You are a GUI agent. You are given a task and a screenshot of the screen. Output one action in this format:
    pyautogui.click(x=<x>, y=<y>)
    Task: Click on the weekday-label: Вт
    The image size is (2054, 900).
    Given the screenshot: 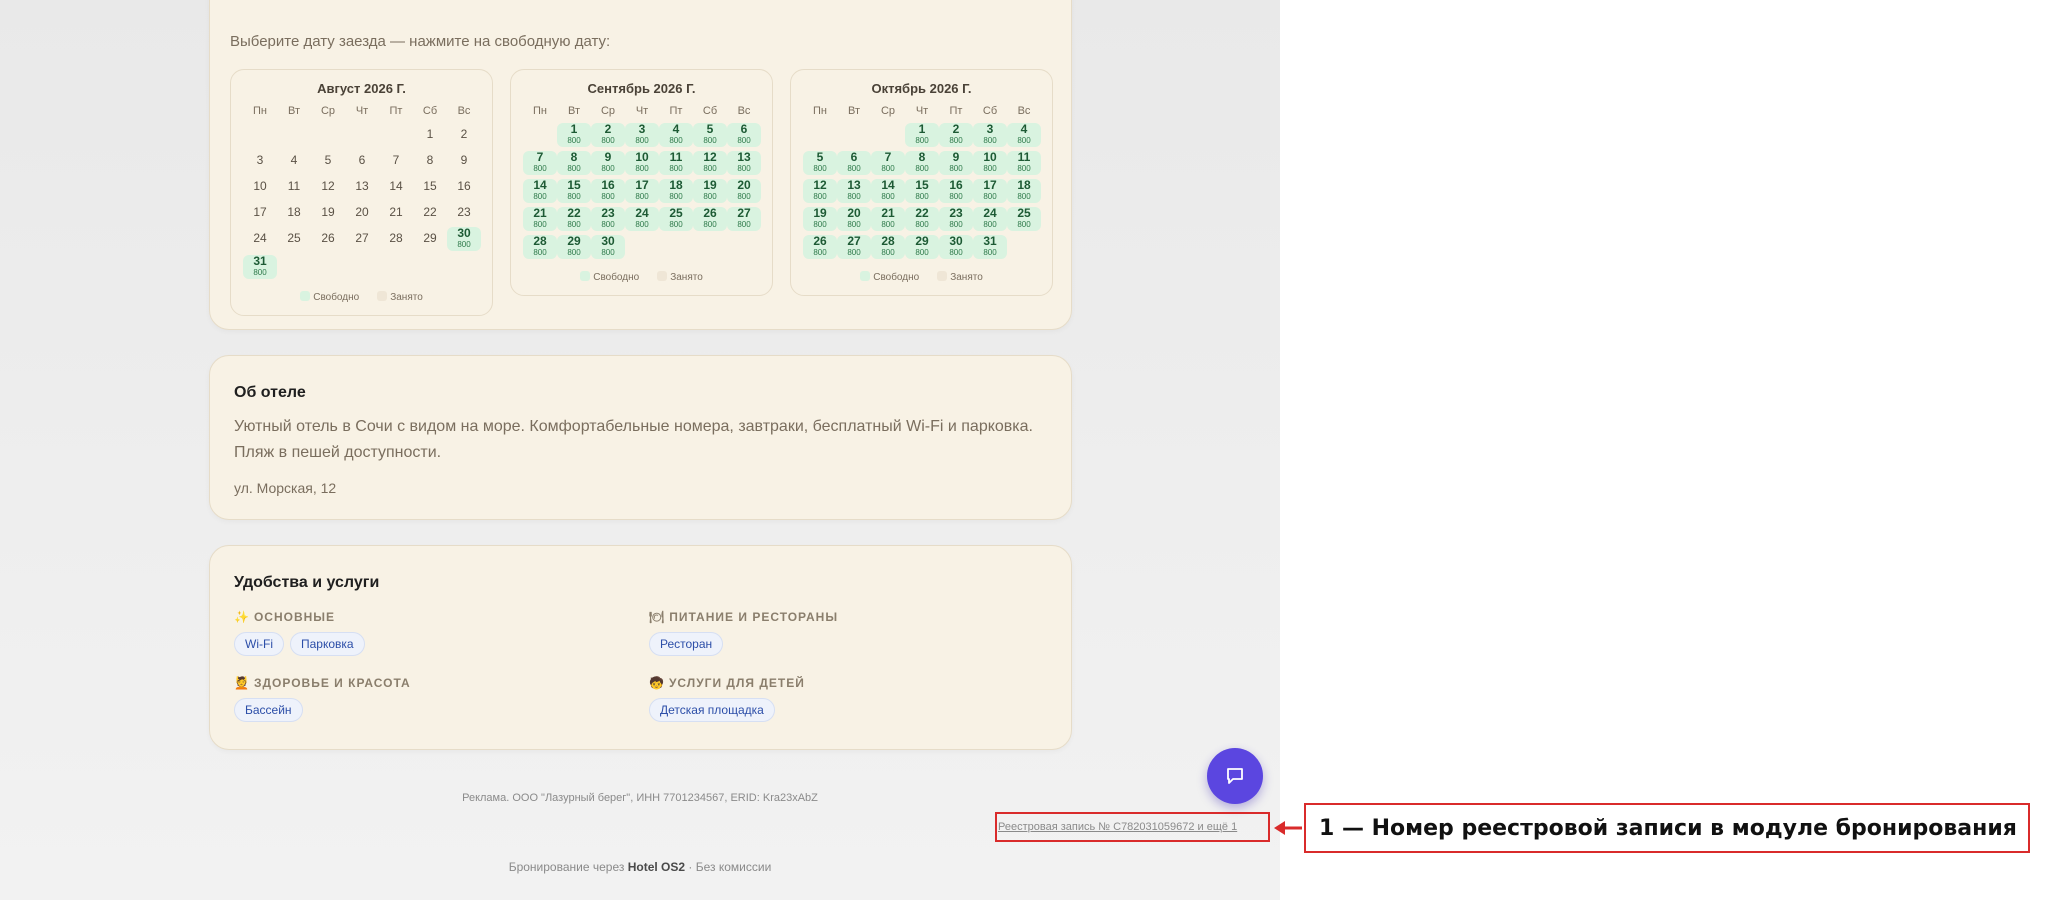 What is the action you would take?
    pyautogui.click(x=293, y=111)
    